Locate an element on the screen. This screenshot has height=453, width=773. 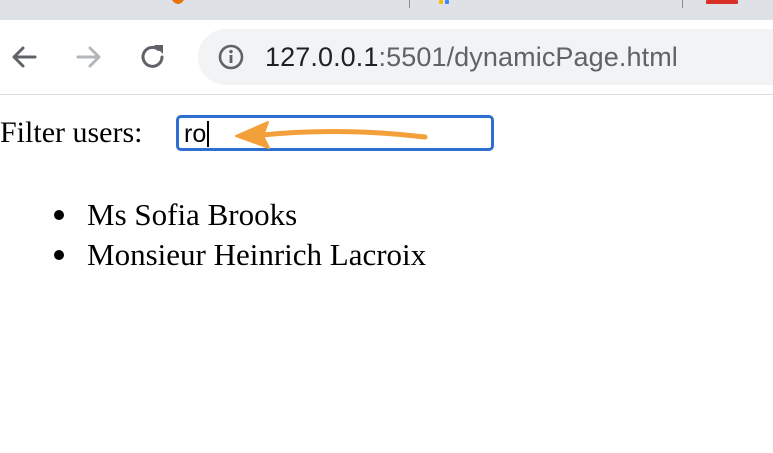
url-path: :5501/dynamicPage.html is located at coordinates (528, 57).